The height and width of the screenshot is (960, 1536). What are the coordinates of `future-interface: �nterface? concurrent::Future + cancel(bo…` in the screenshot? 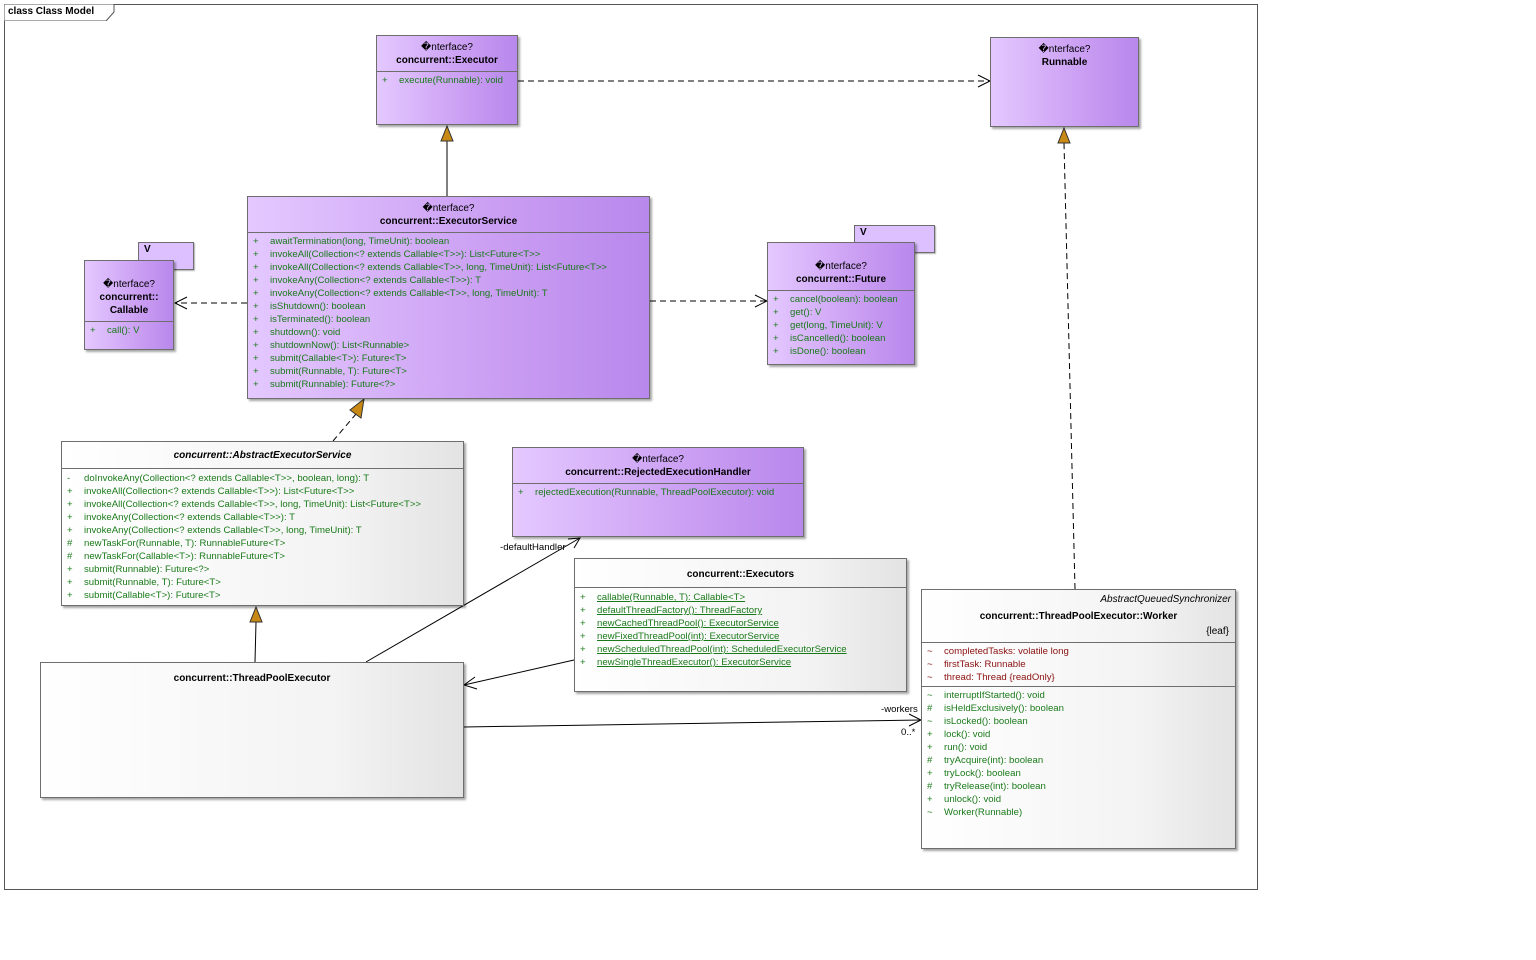 It's located at (841, 303).